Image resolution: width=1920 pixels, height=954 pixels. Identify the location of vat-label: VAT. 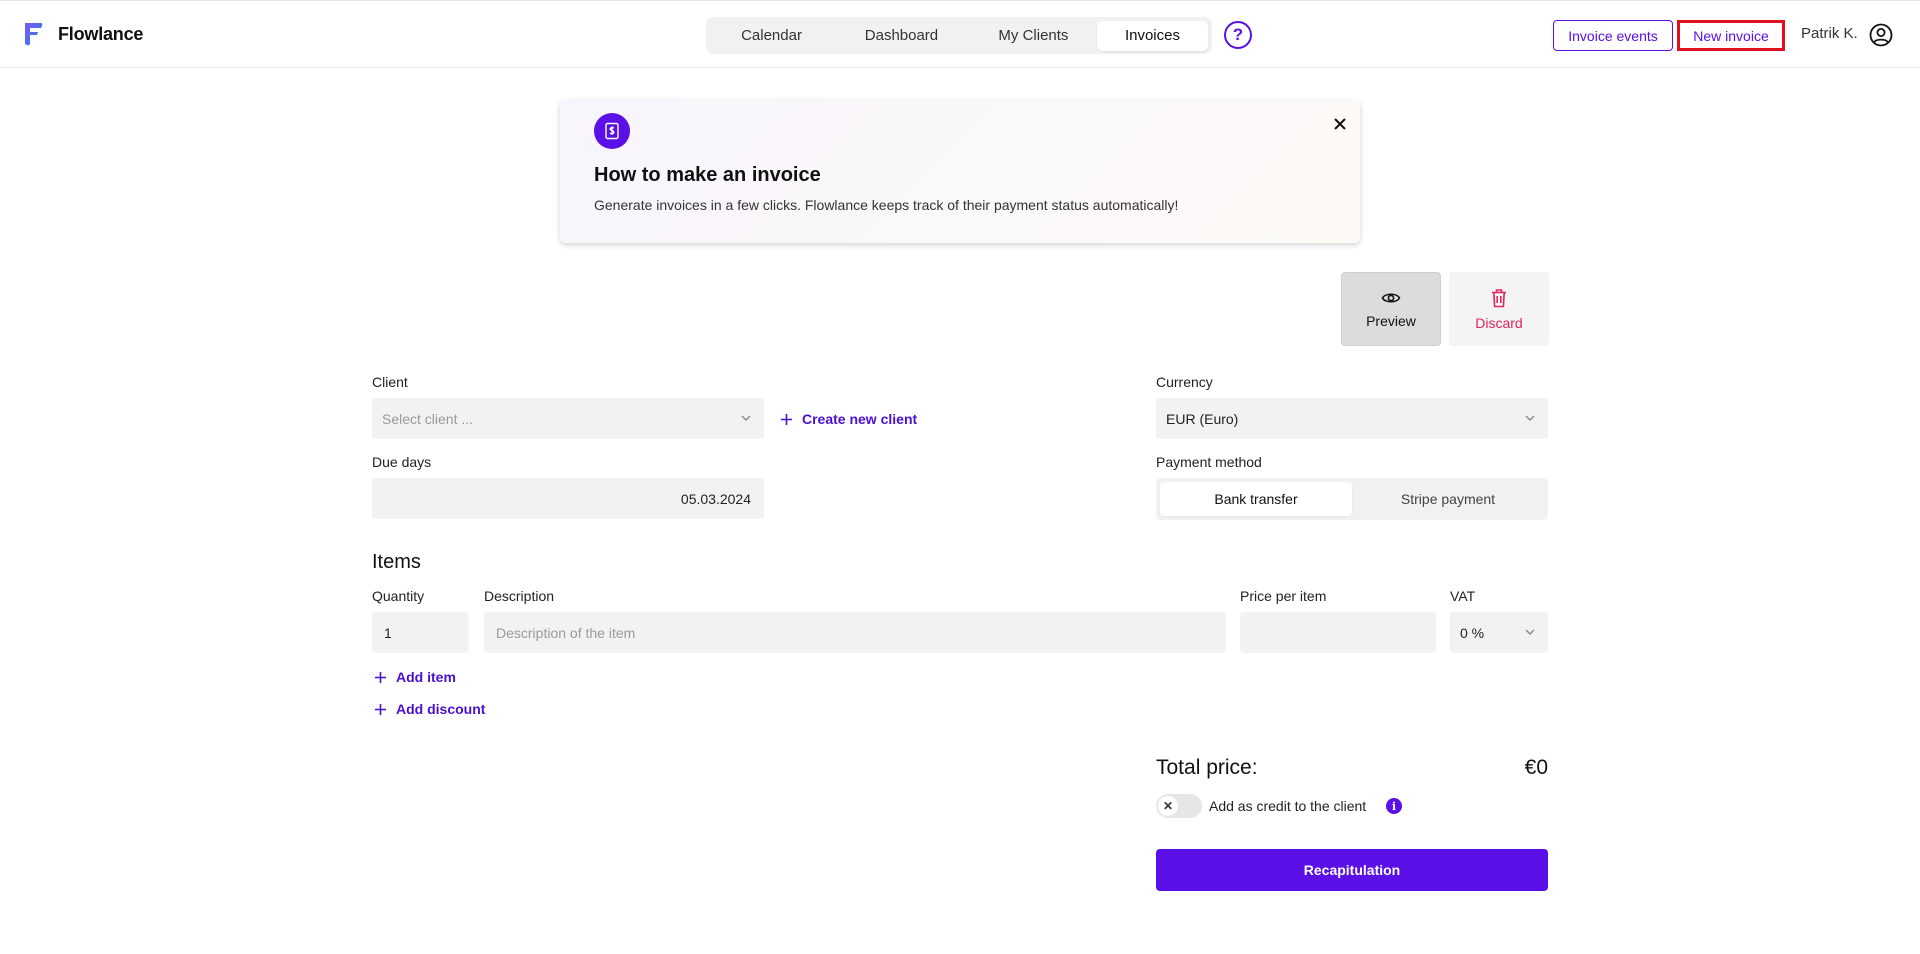
(1463, 596).